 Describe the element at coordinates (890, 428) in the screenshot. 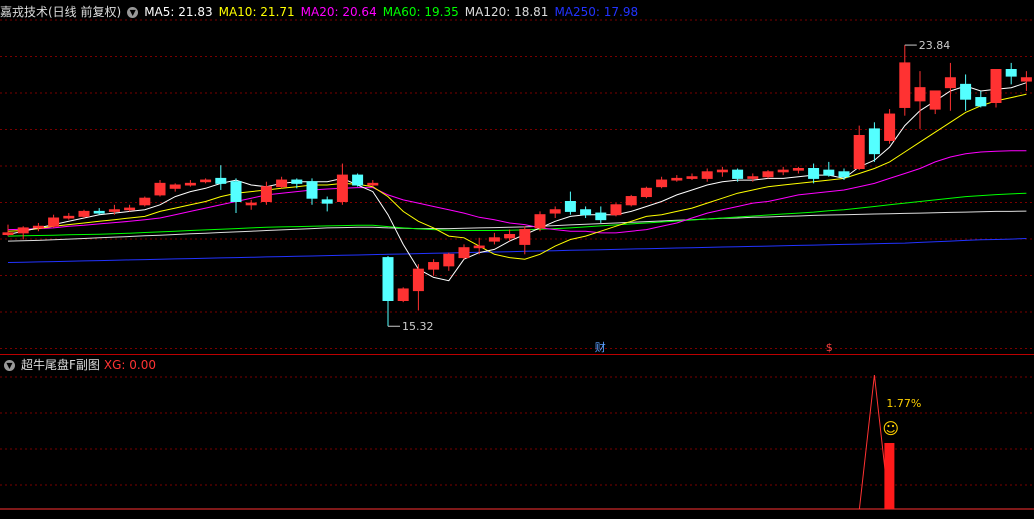

I see `smiley-icon: ☺` at that location.